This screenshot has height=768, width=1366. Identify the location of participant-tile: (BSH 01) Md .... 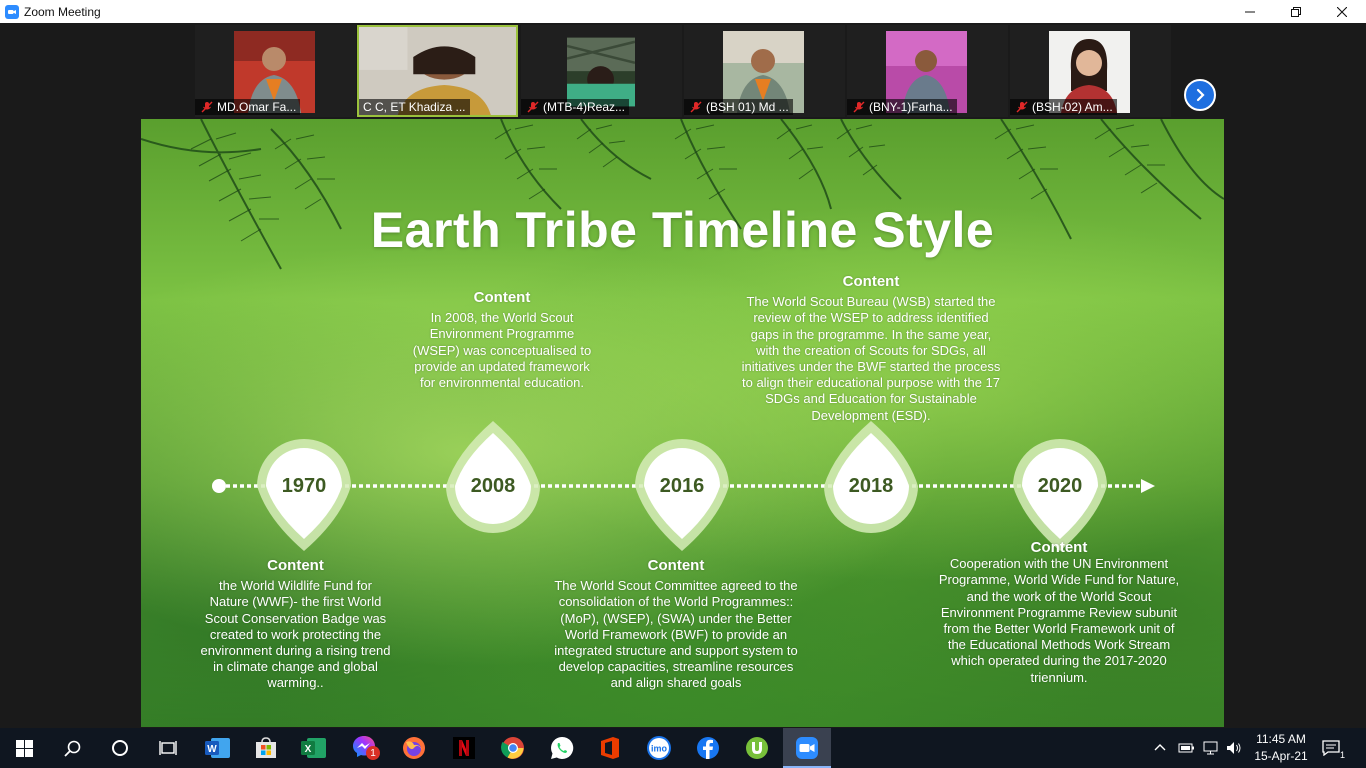
(764, 71).